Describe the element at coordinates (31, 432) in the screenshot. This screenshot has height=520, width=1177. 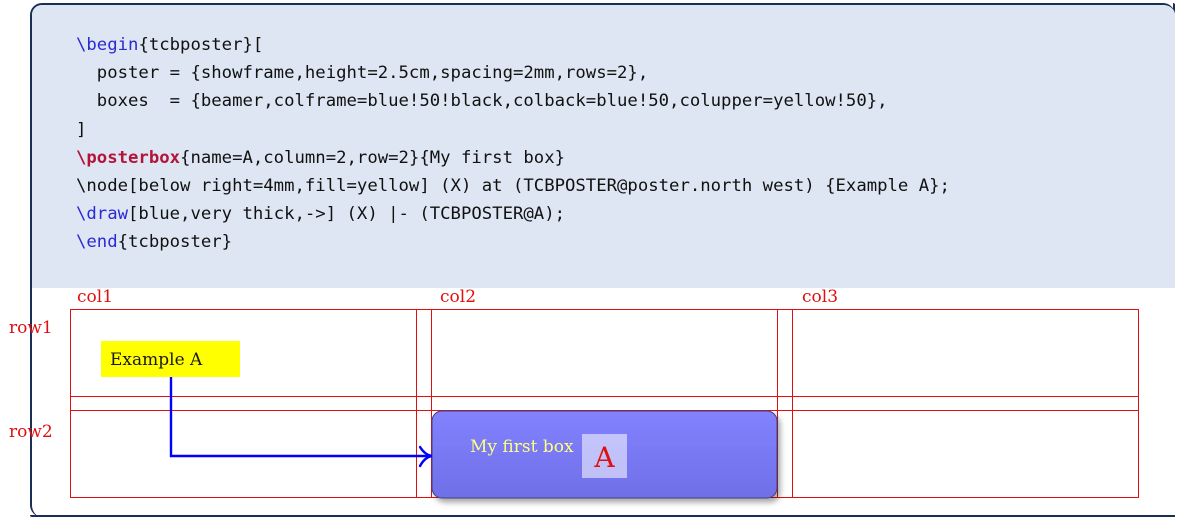
I see `row-label: row2` at that location.